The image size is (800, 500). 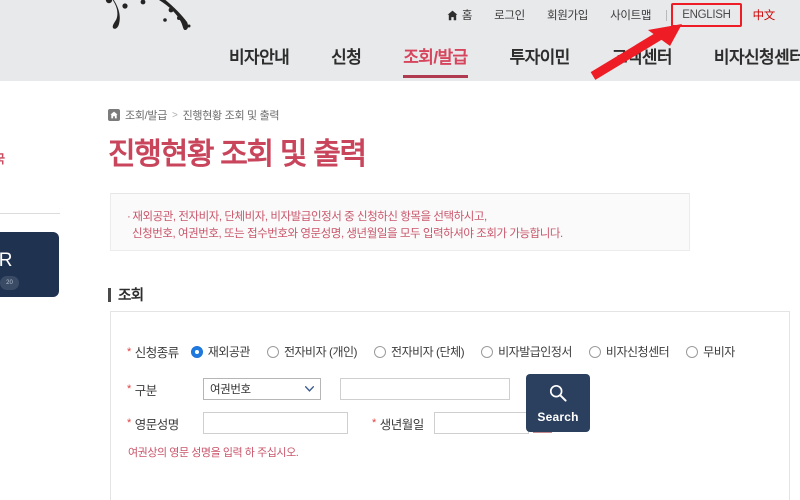 I want to click on promo-title: ATOR, so click(x=7, y=260).